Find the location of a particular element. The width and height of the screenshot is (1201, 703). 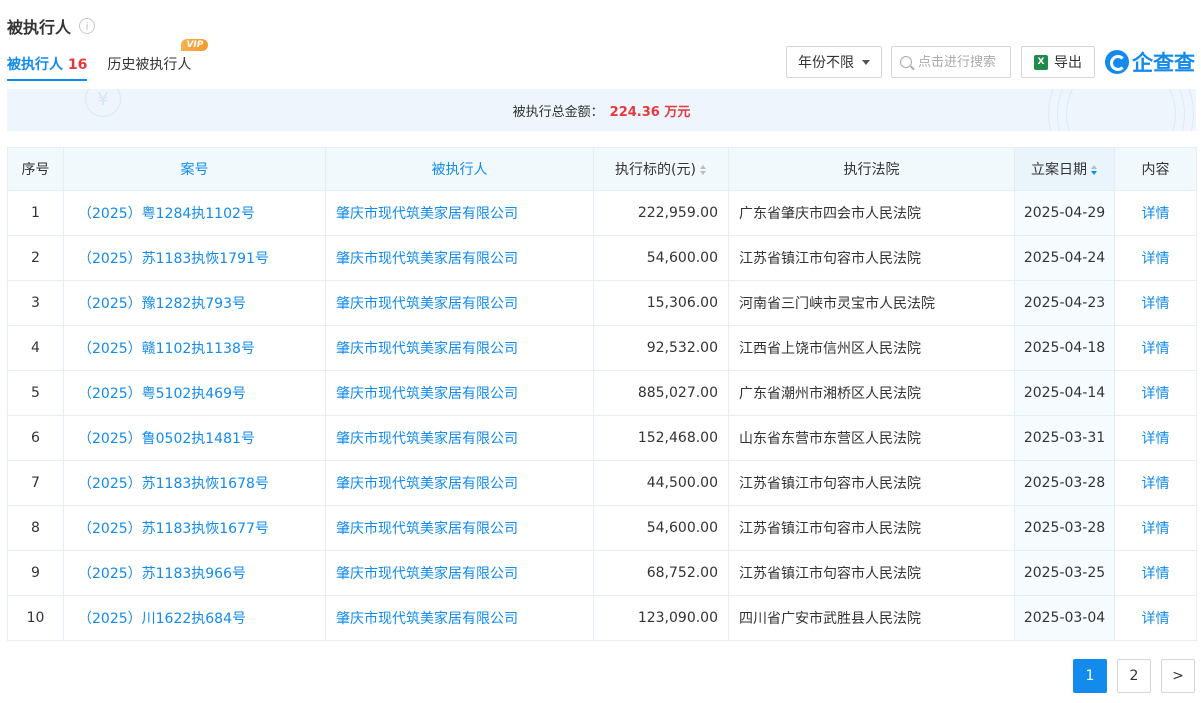

year-filter-value: 年份不限 is located at coordinates (826, 63).